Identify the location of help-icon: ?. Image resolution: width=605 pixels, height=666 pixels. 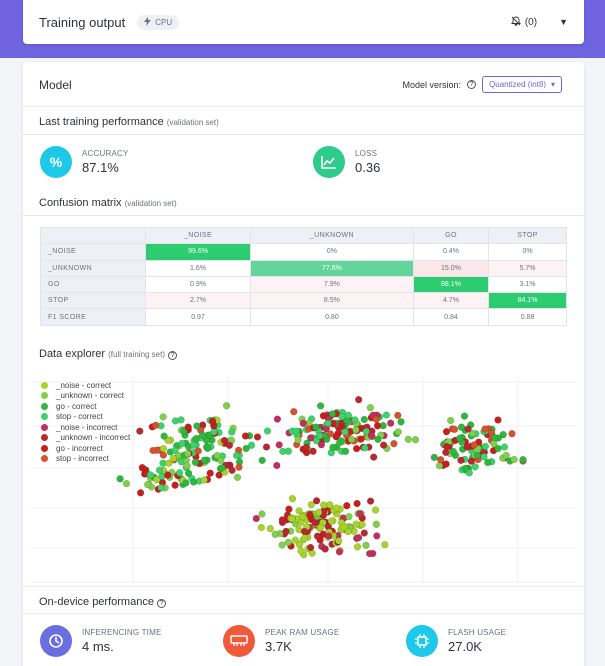
(162, 603).